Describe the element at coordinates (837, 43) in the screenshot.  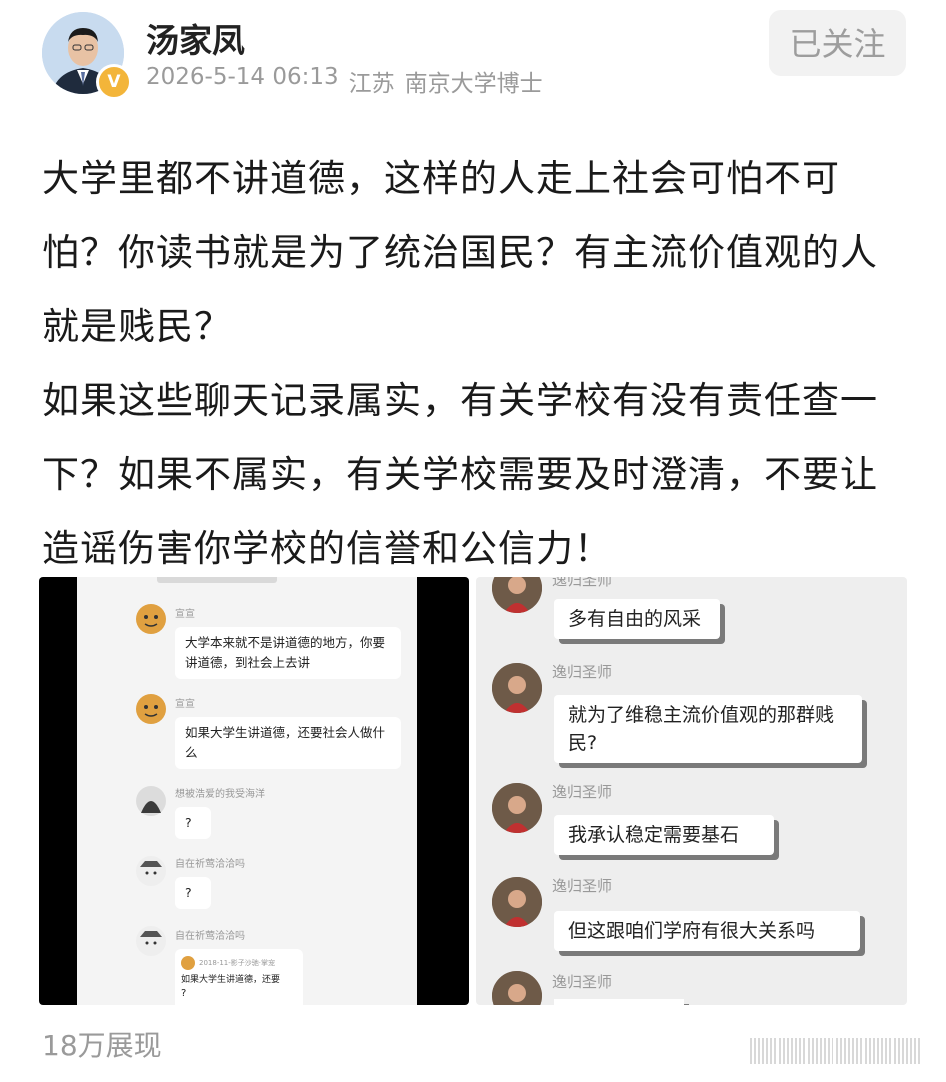
I see `follow-button: 已关注` at that location.